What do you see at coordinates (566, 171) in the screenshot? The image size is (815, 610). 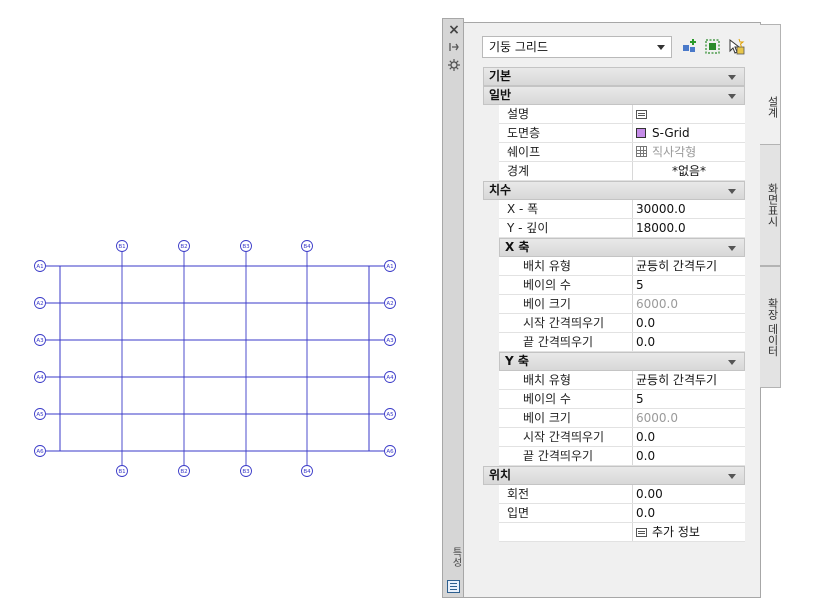 I see `prop-label: 경계` at bounding box center [566, 171].